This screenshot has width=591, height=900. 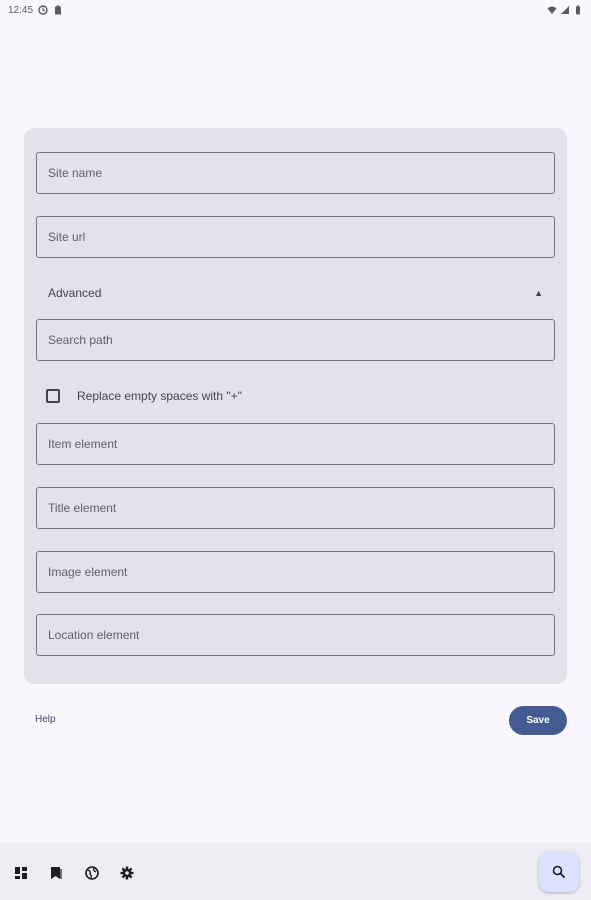 I want to click on site-name-input, so click(x=295, y=173).